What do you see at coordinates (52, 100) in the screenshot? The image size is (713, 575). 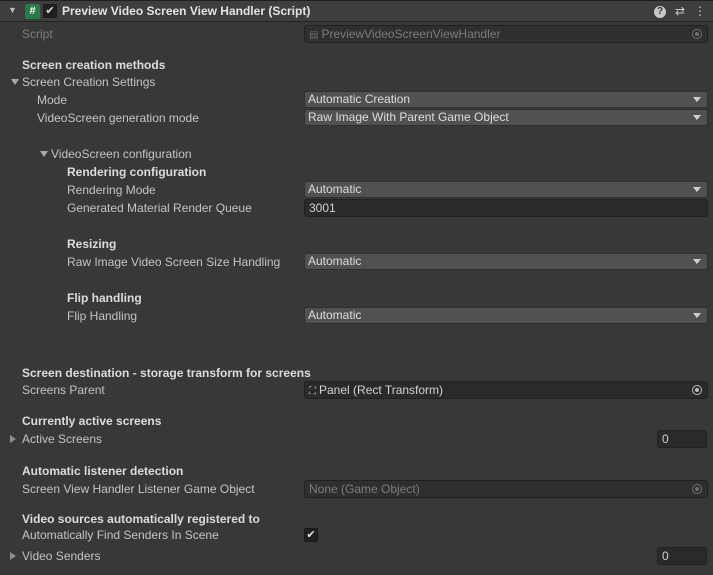 I see `mode-label: Mode` at bounding box center [52, 100].